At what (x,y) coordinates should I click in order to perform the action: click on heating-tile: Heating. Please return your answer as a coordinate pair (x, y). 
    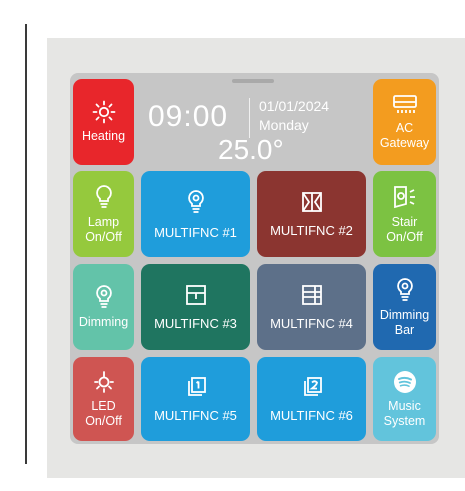
    Looking at the image, I should click on (103, 122).